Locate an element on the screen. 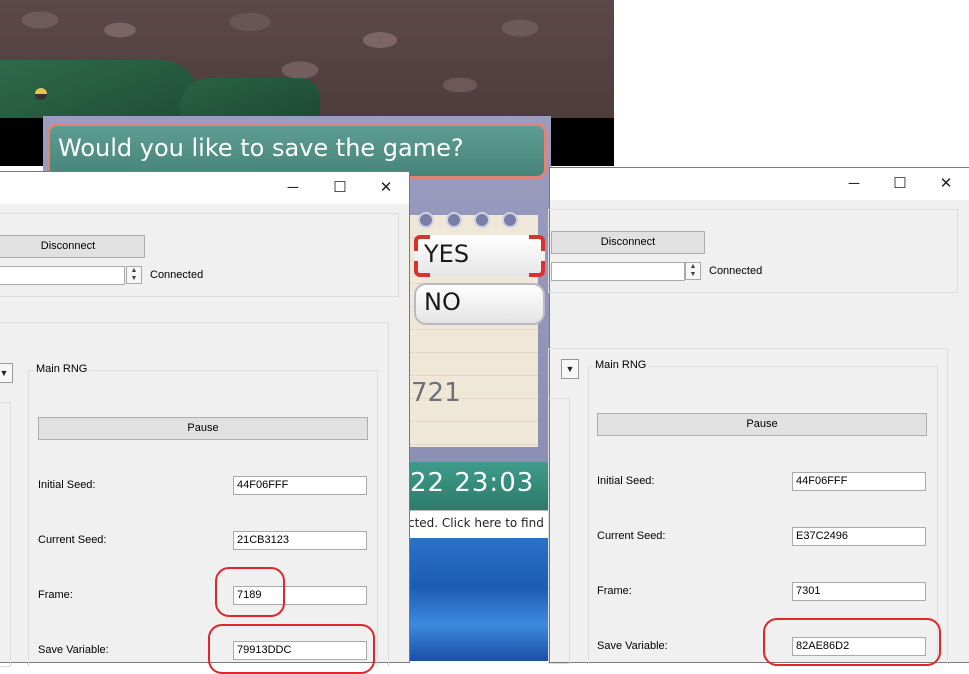  save-dialog-text: Would you like to save the game? is located at coordinates (261, 148).